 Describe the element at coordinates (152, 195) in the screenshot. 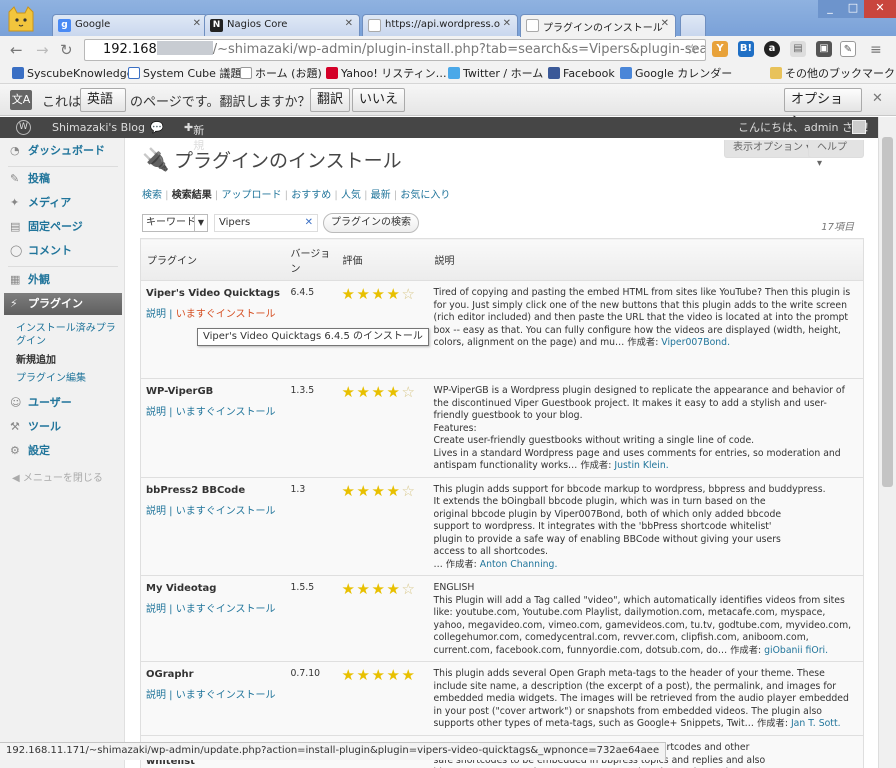

I see `tab-search: 検索` at that location.